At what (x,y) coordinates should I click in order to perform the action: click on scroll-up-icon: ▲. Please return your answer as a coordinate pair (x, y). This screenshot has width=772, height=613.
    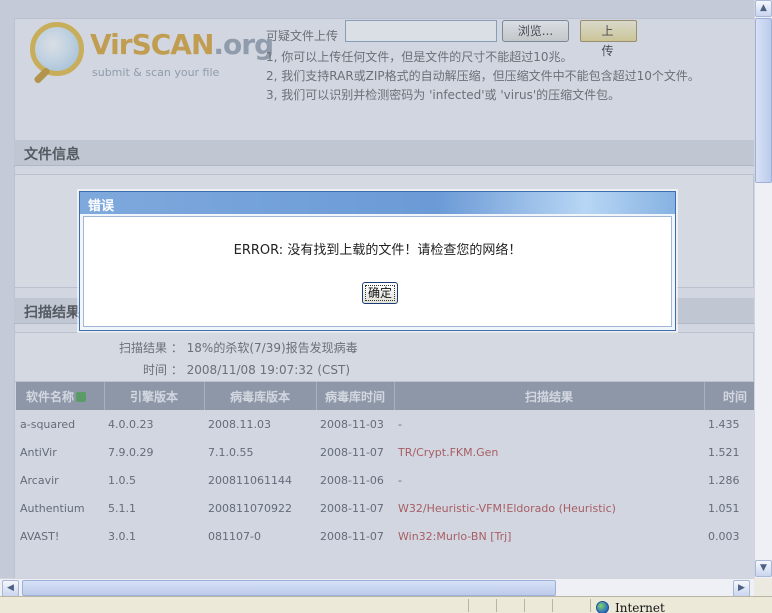
    Looking at the image, I should click on (763, 8).